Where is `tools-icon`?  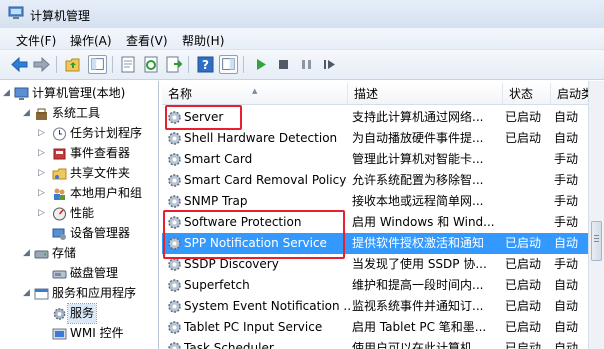
tools-icon is located at coordinates (41, 114).